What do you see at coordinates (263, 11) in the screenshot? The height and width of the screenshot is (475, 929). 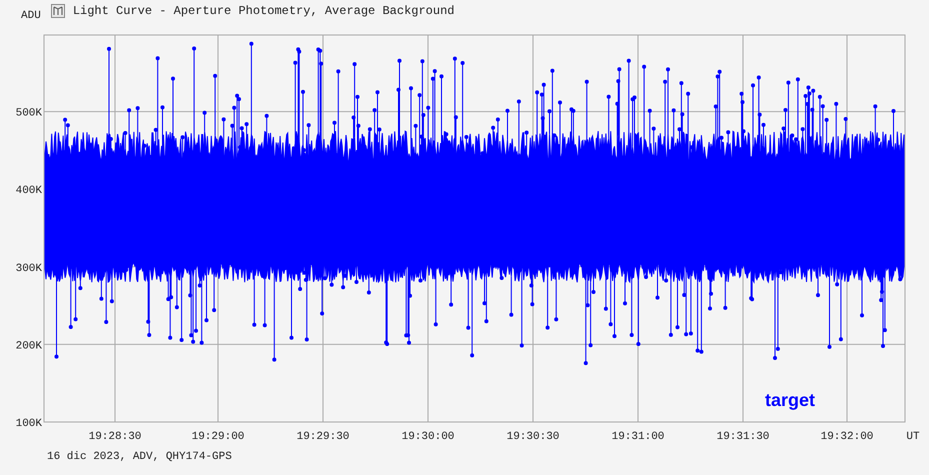 I see `window-title: Light Curve - Aperture Photometry, Average Background` at bounding box center [263, 11].